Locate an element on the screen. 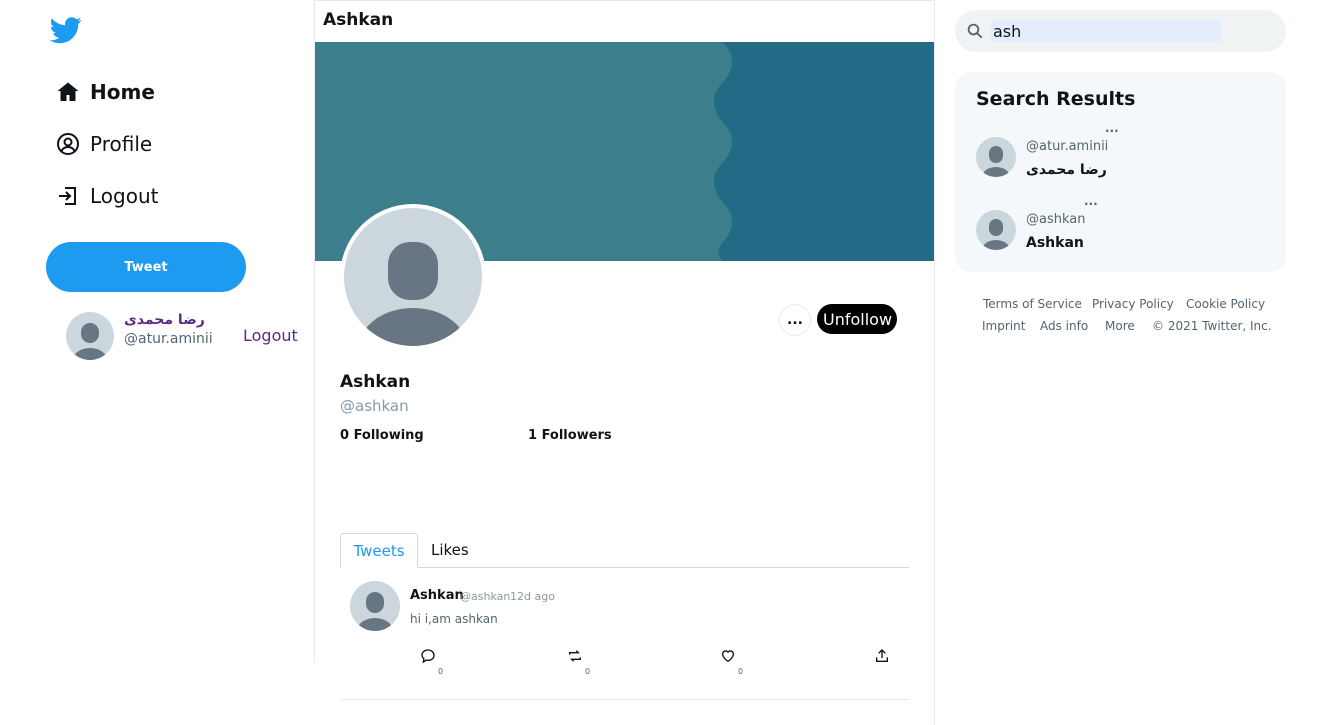  tweet-divider is located at coordinates (624, 699).